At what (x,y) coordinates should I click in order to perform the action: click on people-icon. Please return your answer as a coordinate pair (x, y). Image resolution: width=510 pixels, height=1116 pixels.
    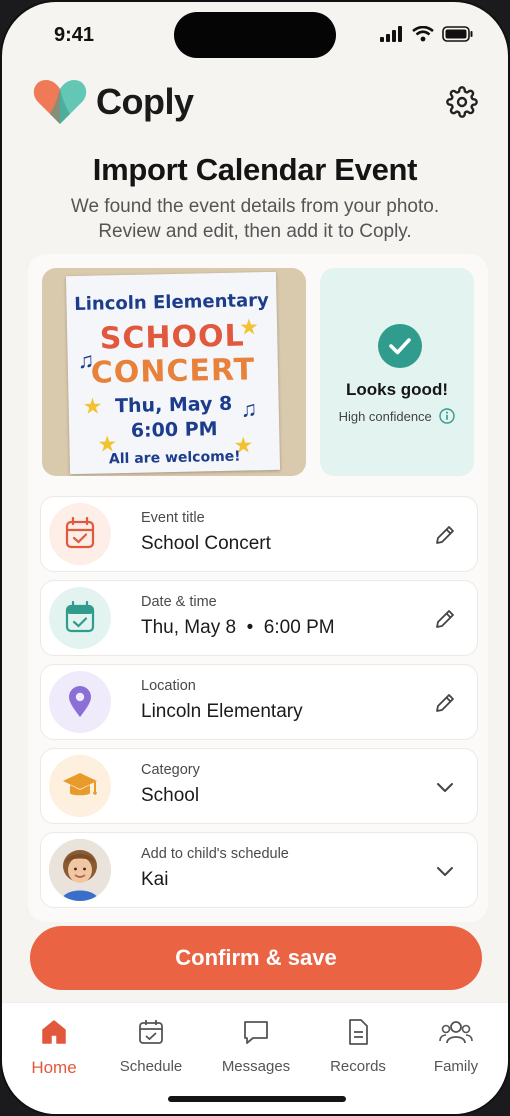
    Looking at the image, I should click on (456, 1032).